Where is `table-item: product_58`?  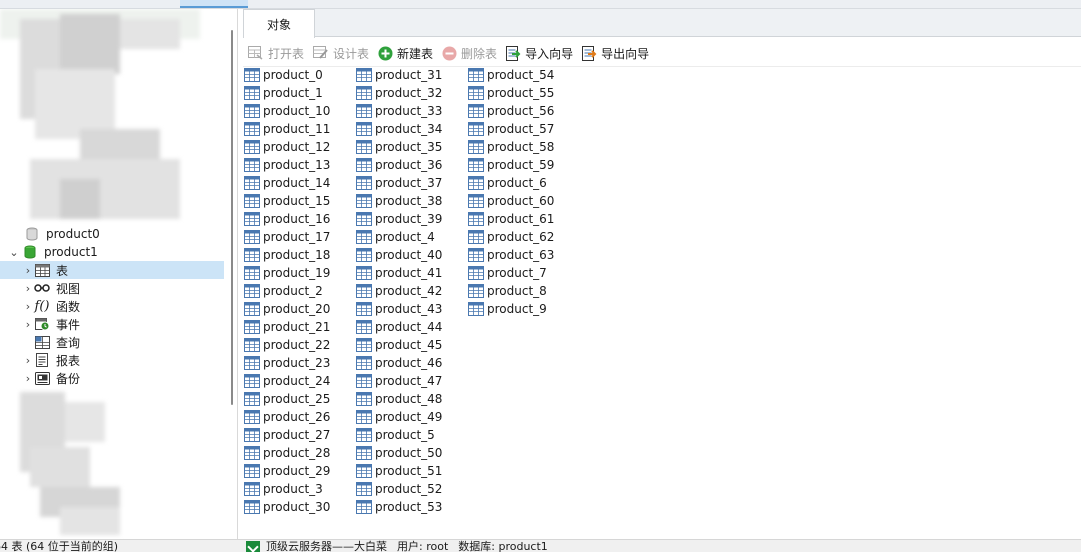 table-item: product_58 is located at coordinates (511, 147).